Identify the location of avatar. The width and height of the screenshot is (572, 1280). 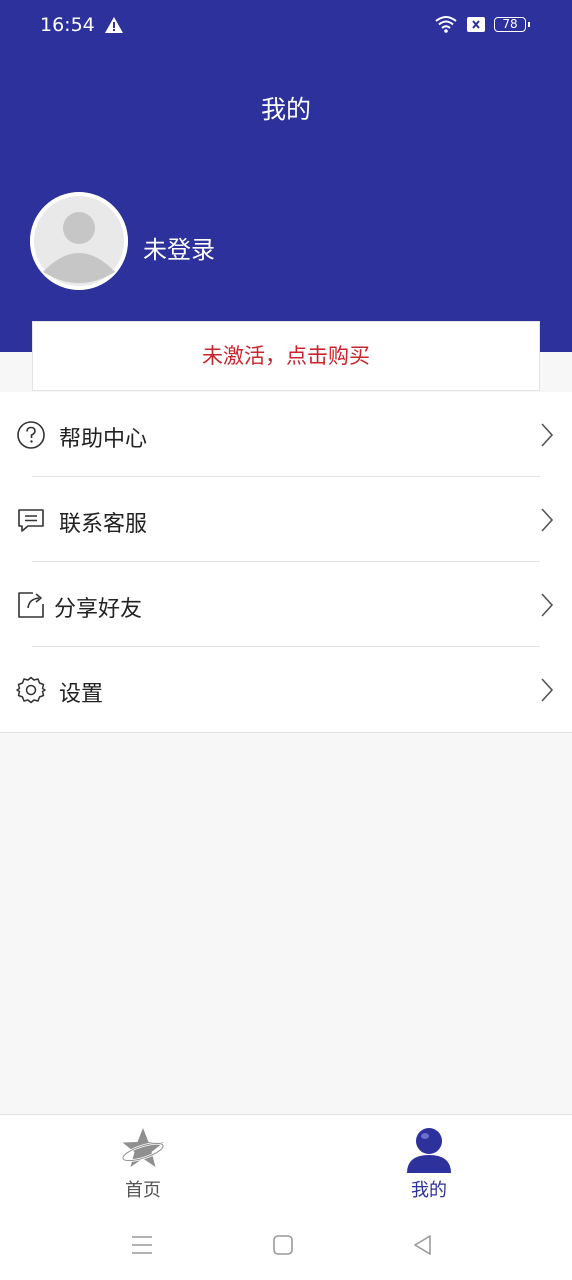
(79, 241).